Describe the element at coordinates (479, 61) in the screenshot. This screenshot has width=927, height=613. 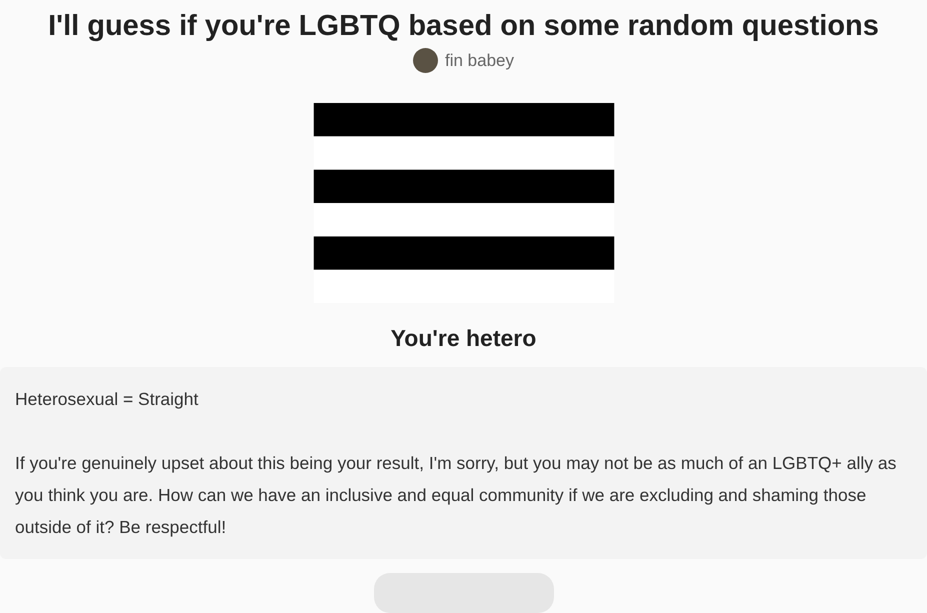
I see `author-name: fin babey` at that location.